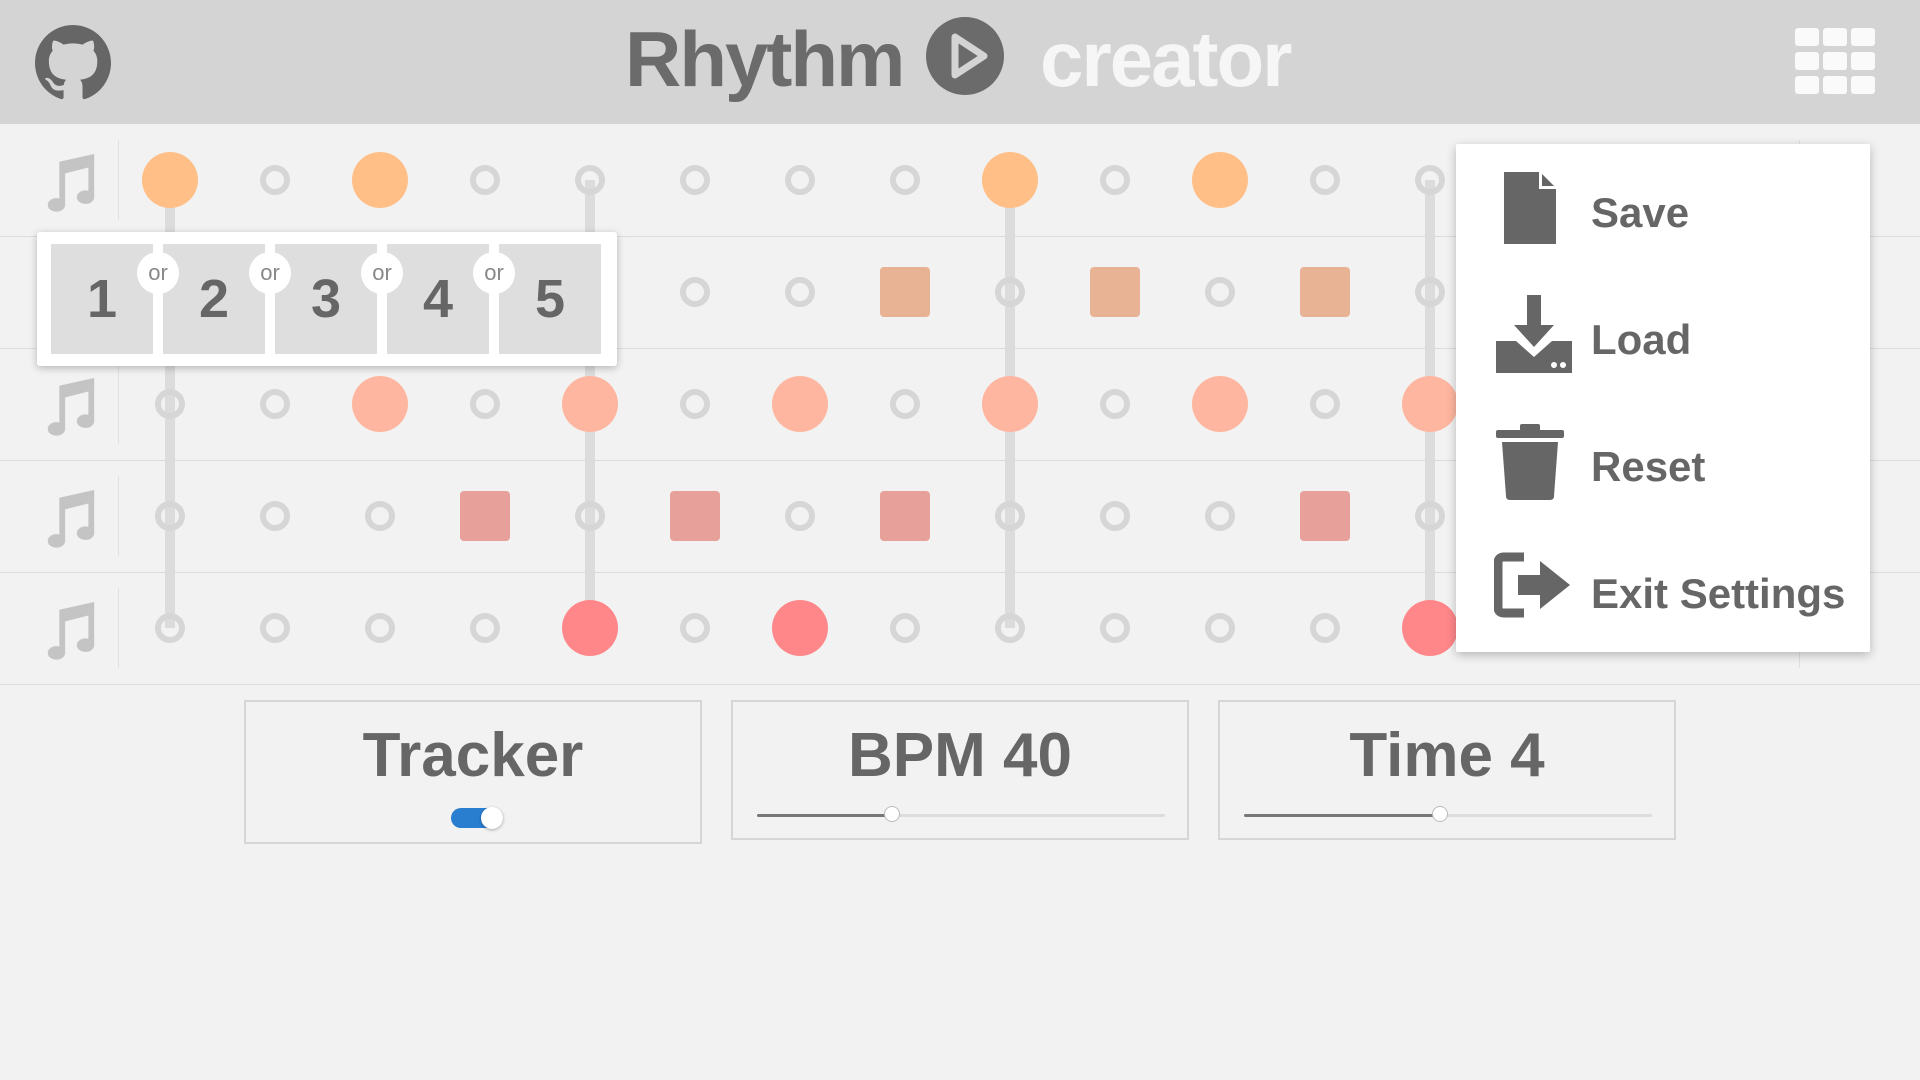 This screenshot has height=1080, width=1920. I want to click on tracker-label: Tracker, so click(473, 755).